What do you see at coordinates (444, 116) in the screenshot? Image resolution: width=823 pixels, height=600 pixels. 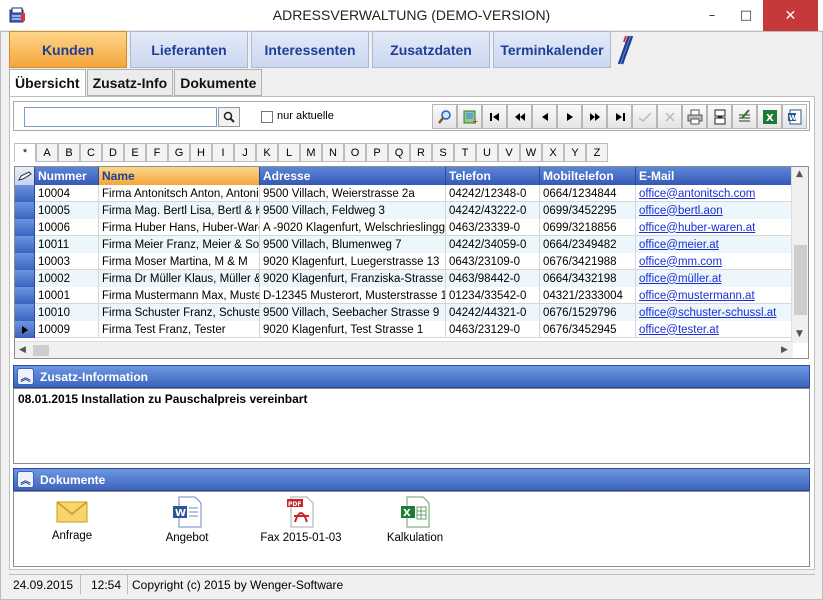 I see `find-button` at bounding box center [444, 116].